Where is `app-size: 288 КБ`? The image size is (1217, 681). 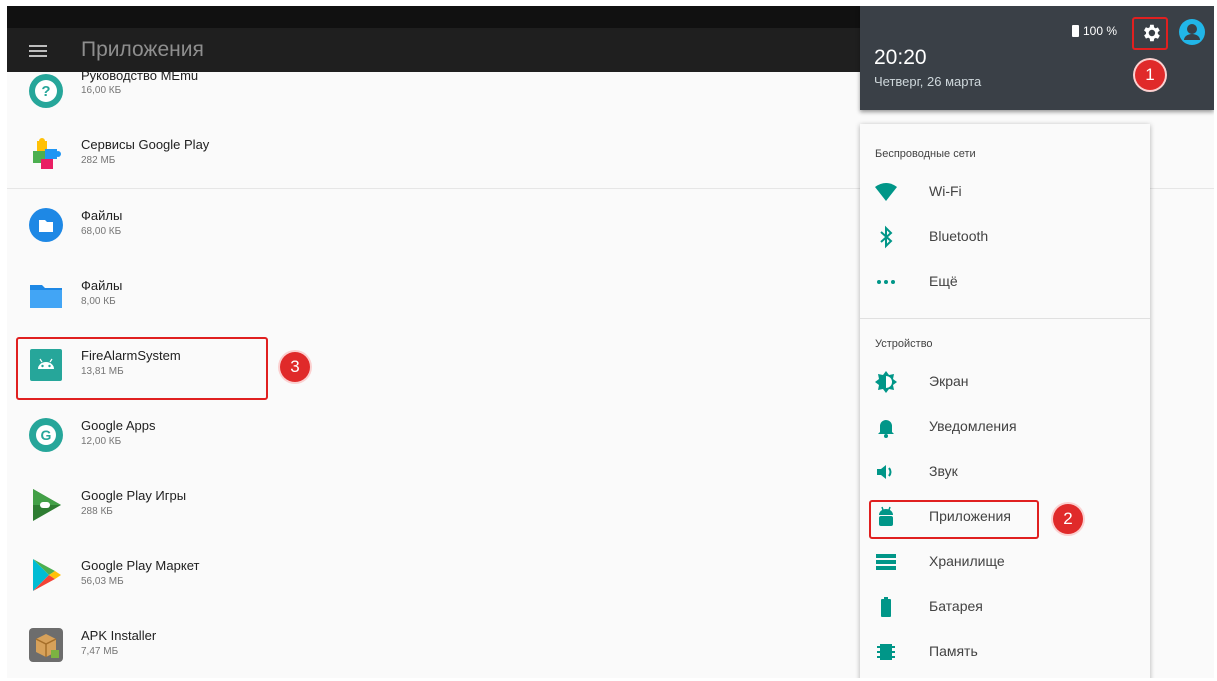
app-size: 288 КБ is located at coordinates (97, 511).